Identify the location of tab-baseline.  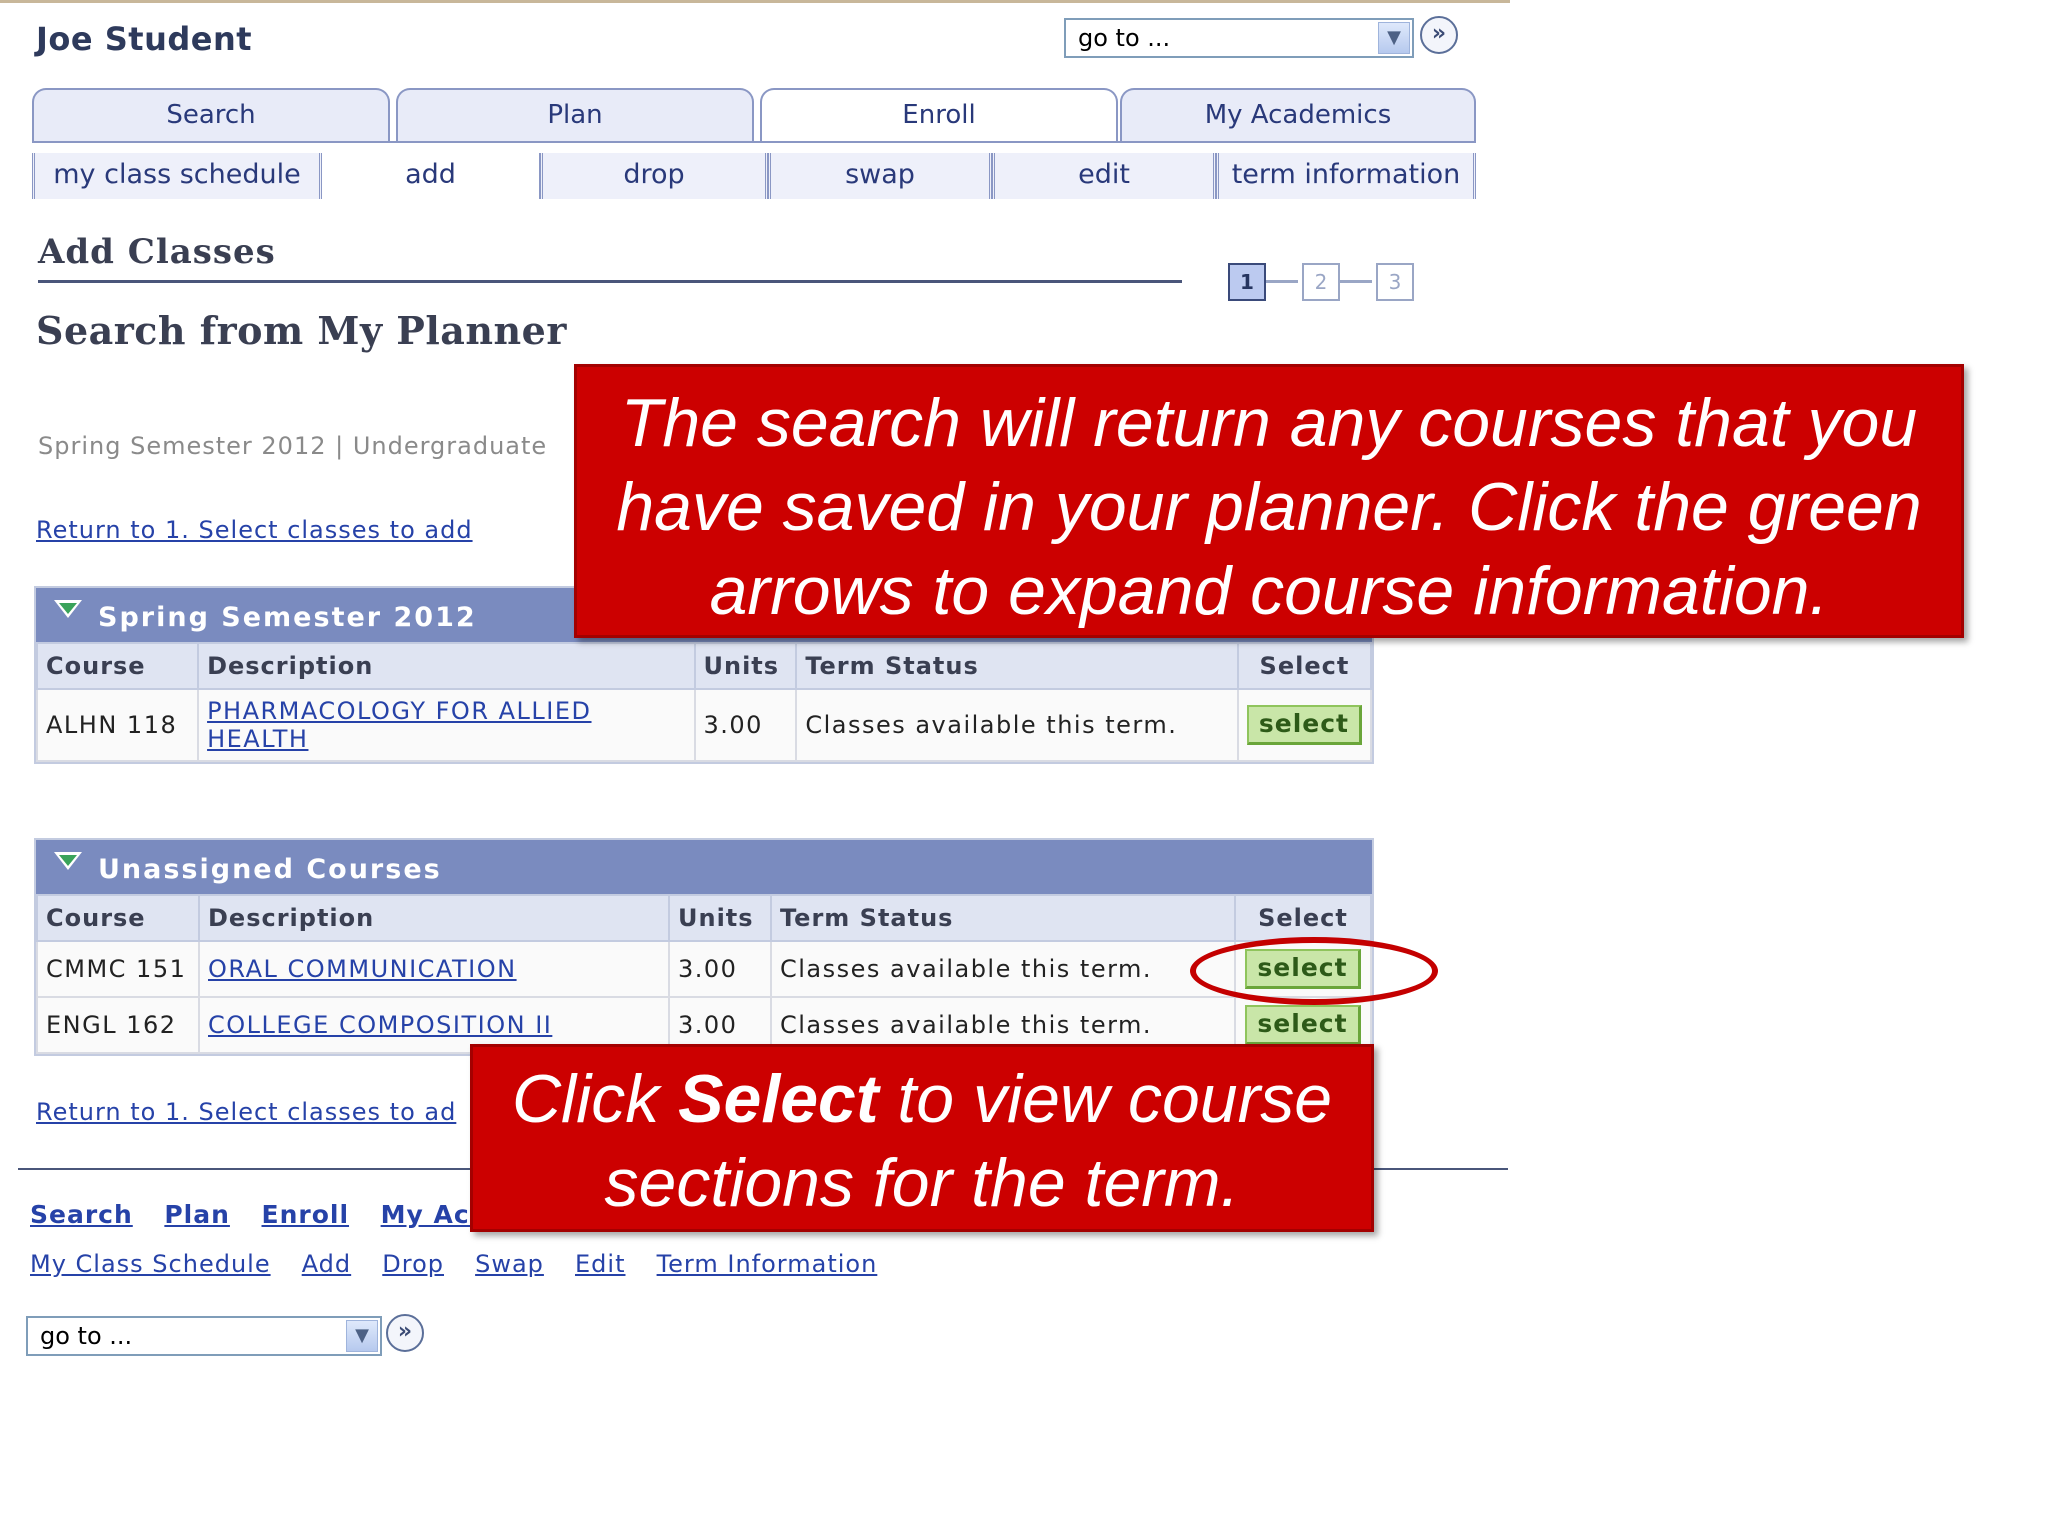
(754, 142).